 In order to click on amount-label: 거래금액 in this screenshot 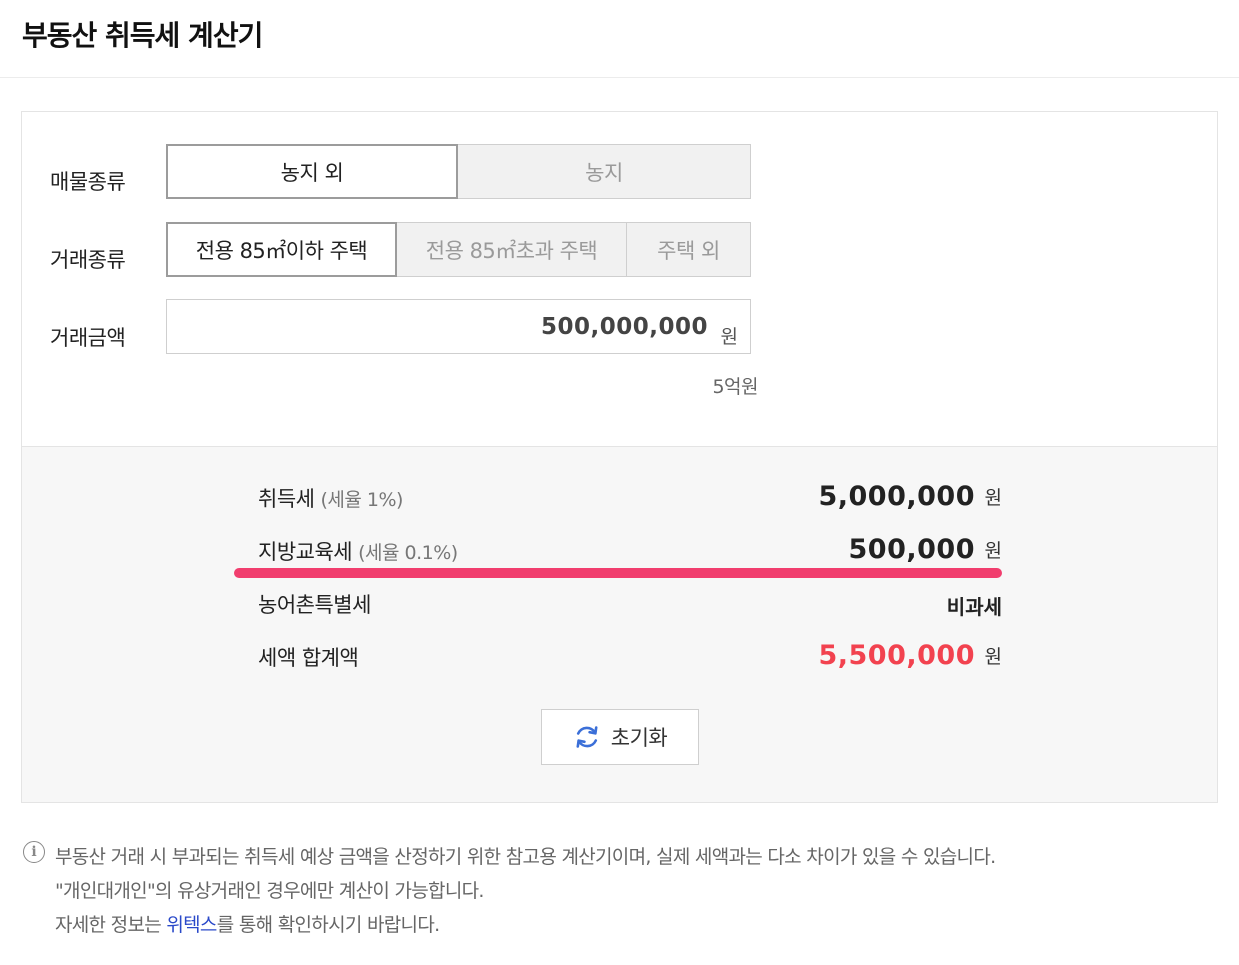, I will do `click(88, 338)`.